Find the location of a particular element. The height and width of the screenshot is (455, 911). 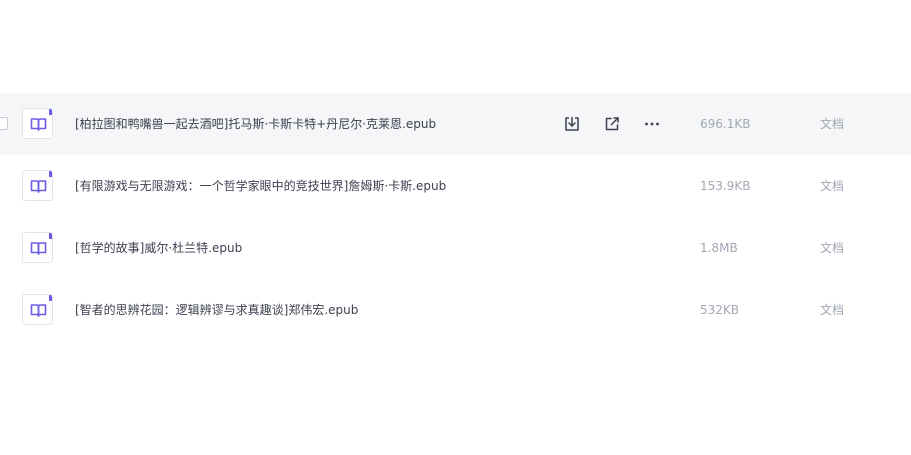

file-size: 532KB is located at coordinates (720, 310).